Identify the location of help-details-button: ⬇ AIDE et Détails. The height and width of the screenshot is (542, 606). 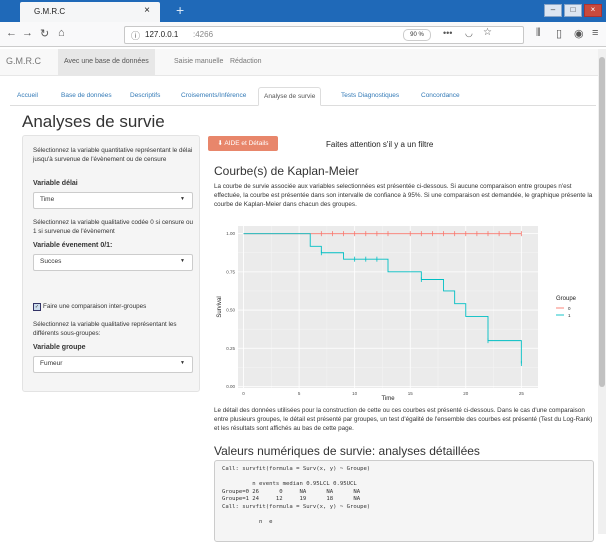
(243, 143).